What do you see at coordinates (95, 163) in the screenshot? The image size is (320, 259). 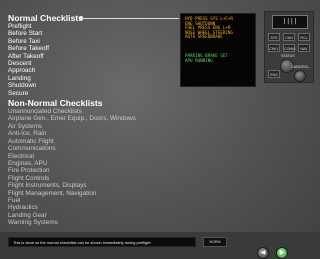 I see `non-normal-checklist-item: Engines, APU` at bounding box center [95, 163].